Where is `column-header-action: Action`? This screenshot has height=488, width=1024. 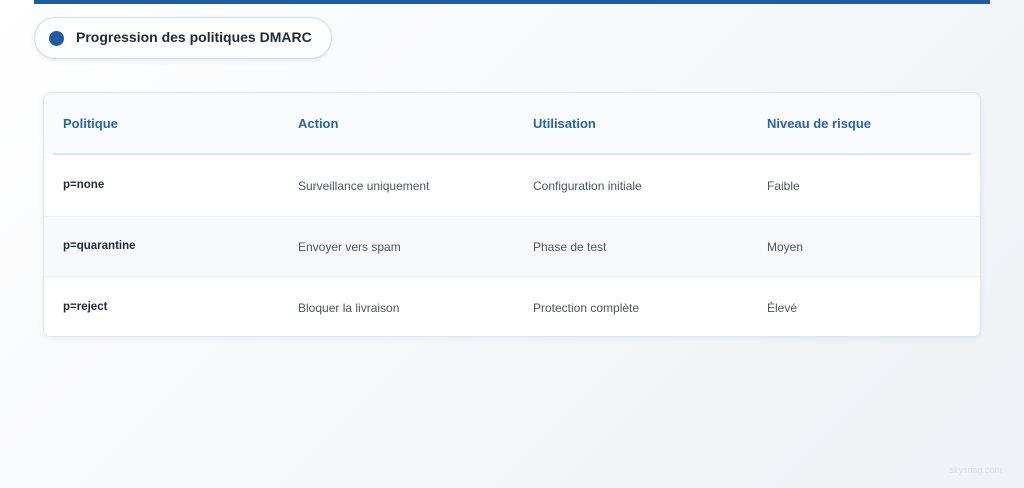
column-header-action: Action is located at coordinates (318, 123).